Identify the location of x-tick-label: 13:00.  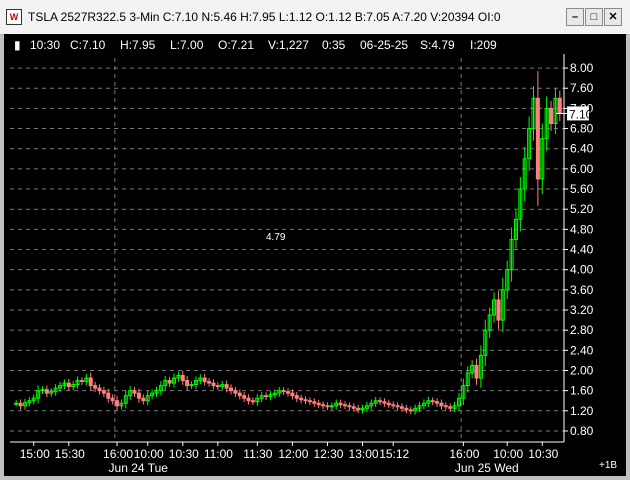
(364, 454).